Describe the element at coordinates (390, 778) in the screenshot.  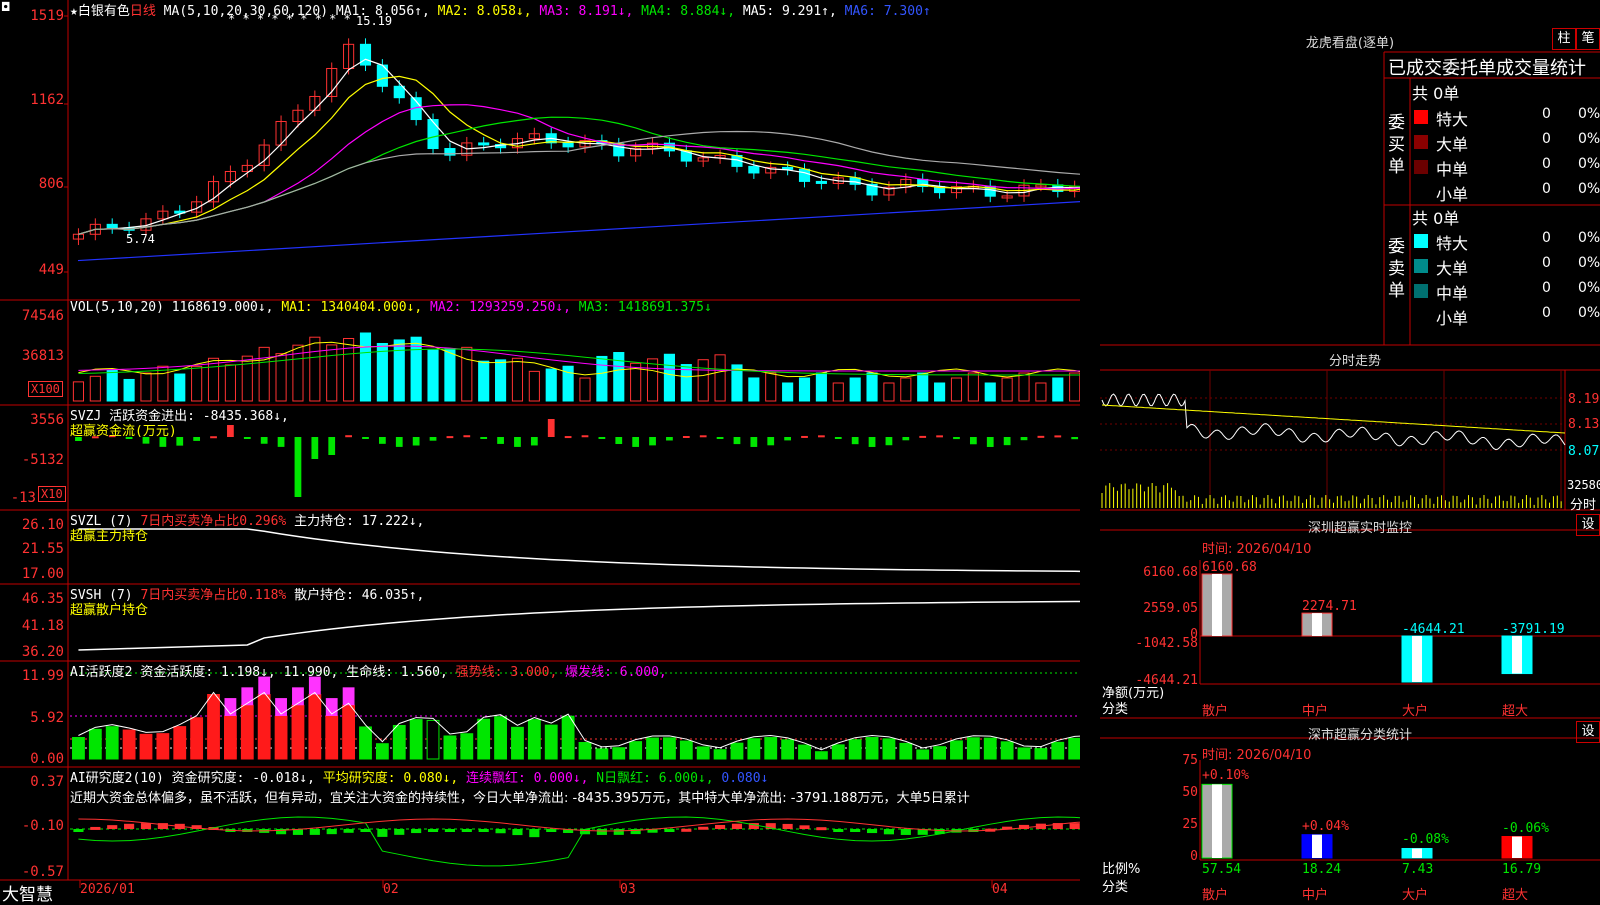
I see `ai-research-avg: 平均研究度: 0.080↓,` at that location.